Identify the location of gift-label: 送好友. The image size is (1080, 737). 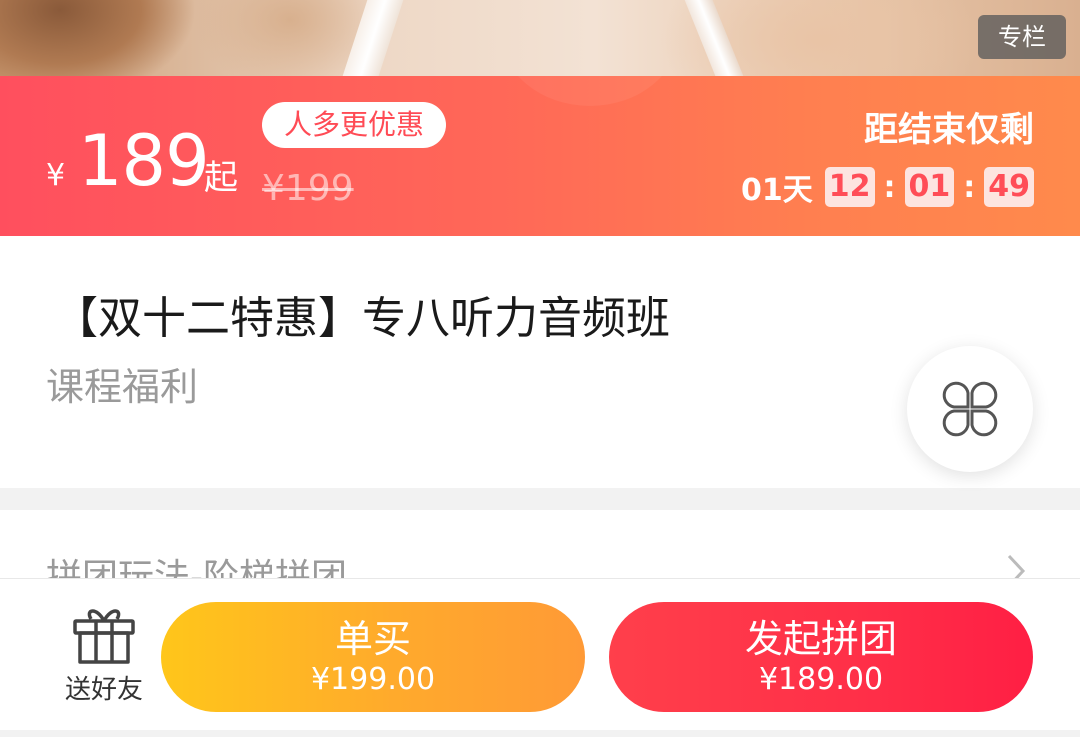
(103, 690).